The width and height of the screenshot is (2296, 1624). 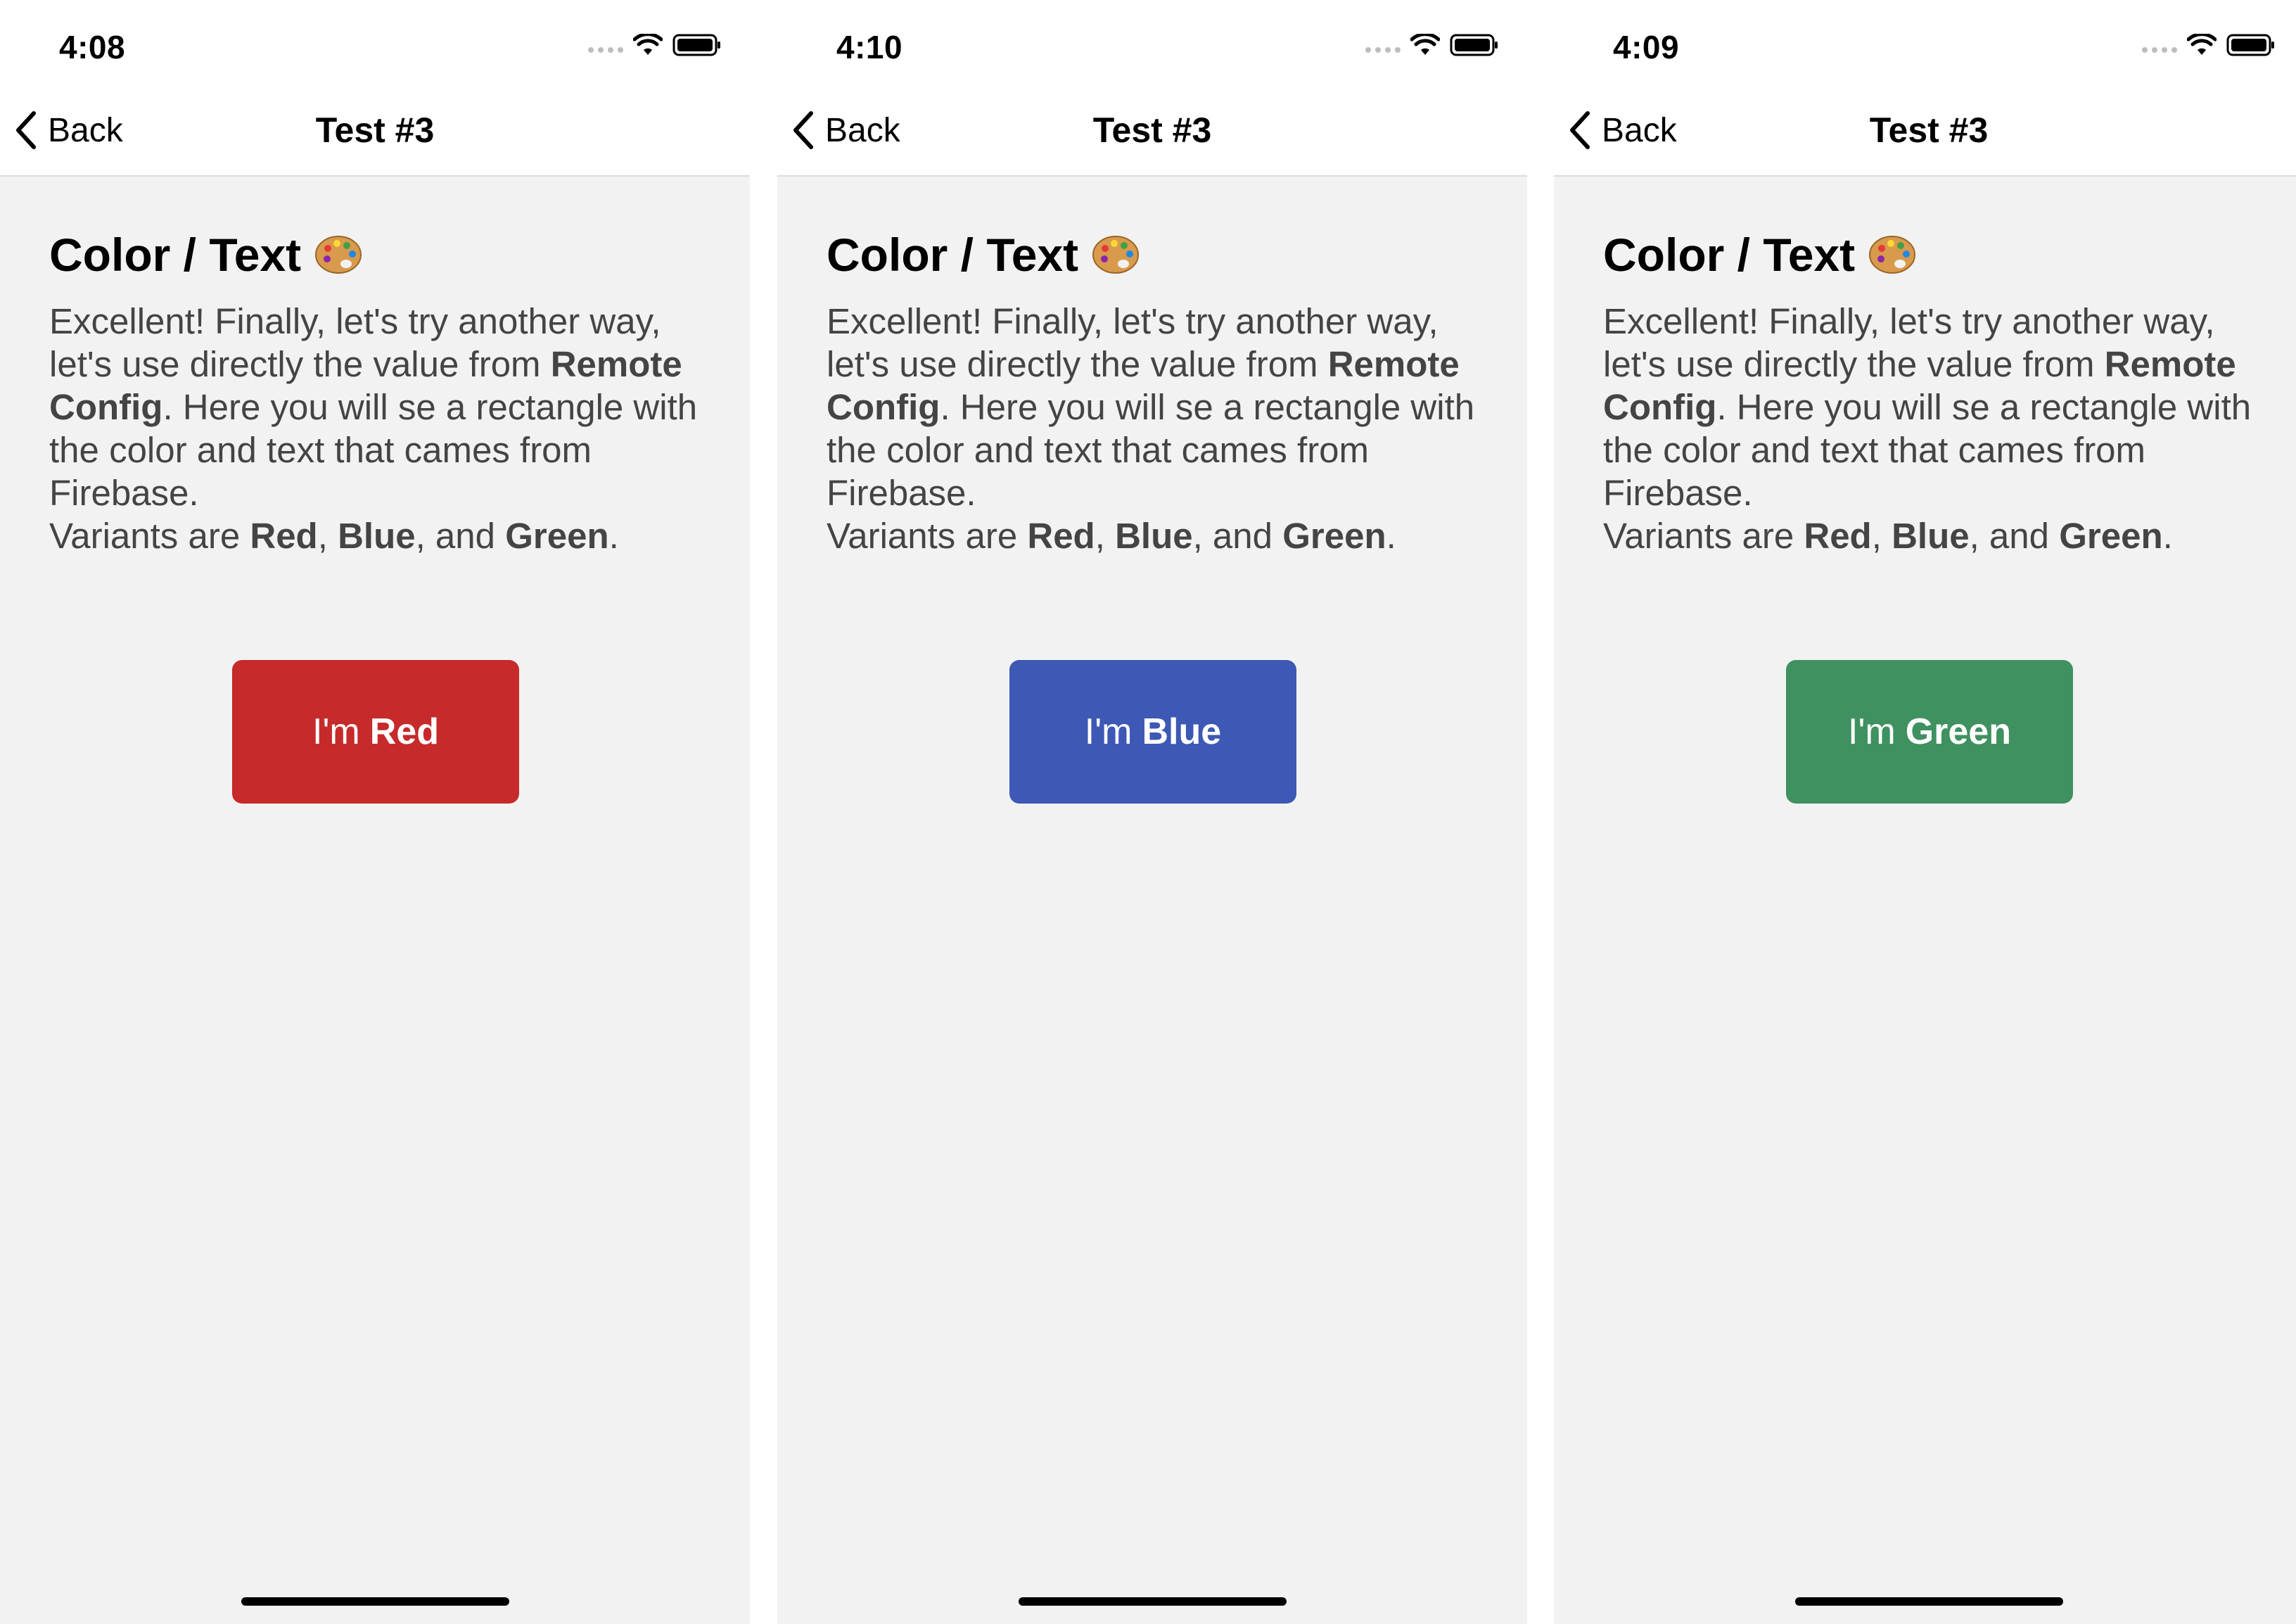 I want to click on button-color-name: Blue, so click(x=1182, y=731).